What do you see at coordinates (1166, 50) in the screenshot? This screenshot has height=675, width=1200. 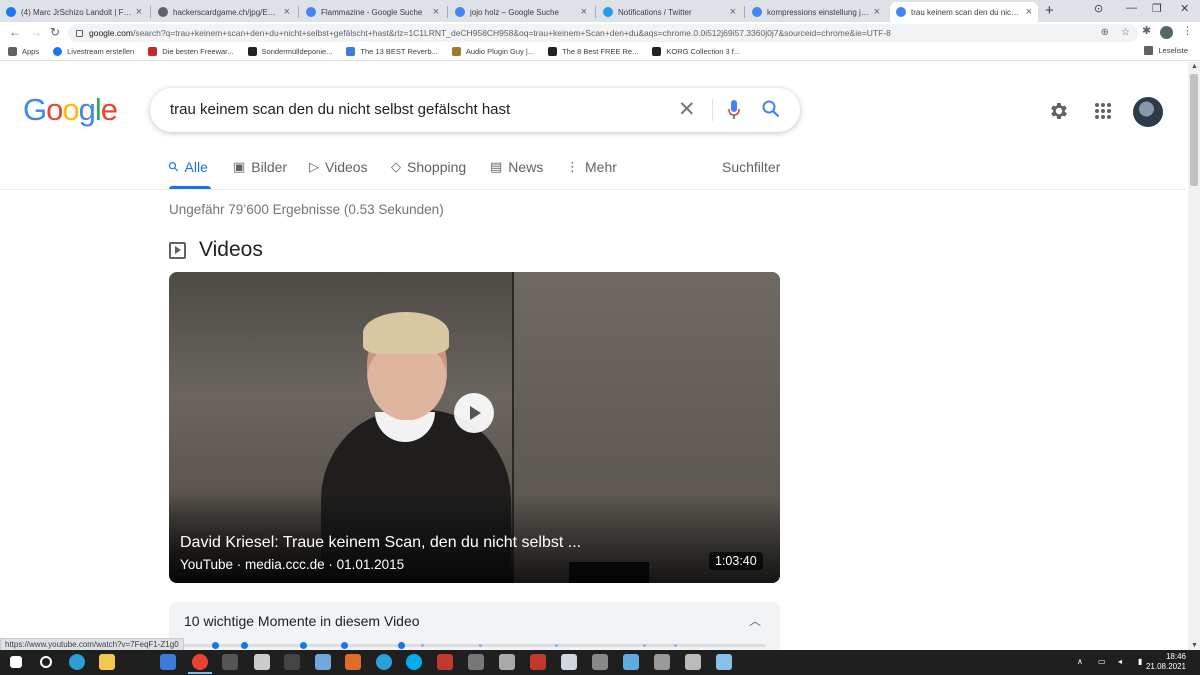 I see `reading-list-button: Leseliste` at bounding box center [1166, 50].